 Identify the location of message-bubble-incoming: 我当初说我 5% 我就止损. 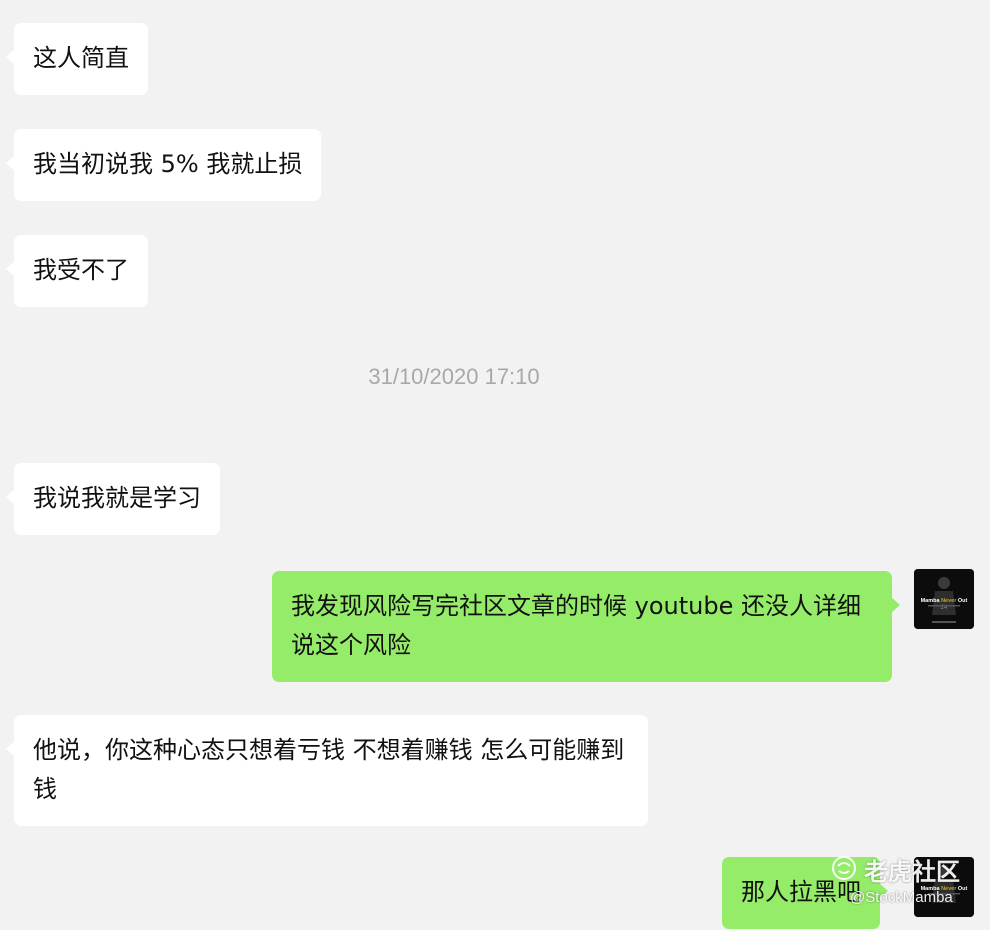
(163, 165).